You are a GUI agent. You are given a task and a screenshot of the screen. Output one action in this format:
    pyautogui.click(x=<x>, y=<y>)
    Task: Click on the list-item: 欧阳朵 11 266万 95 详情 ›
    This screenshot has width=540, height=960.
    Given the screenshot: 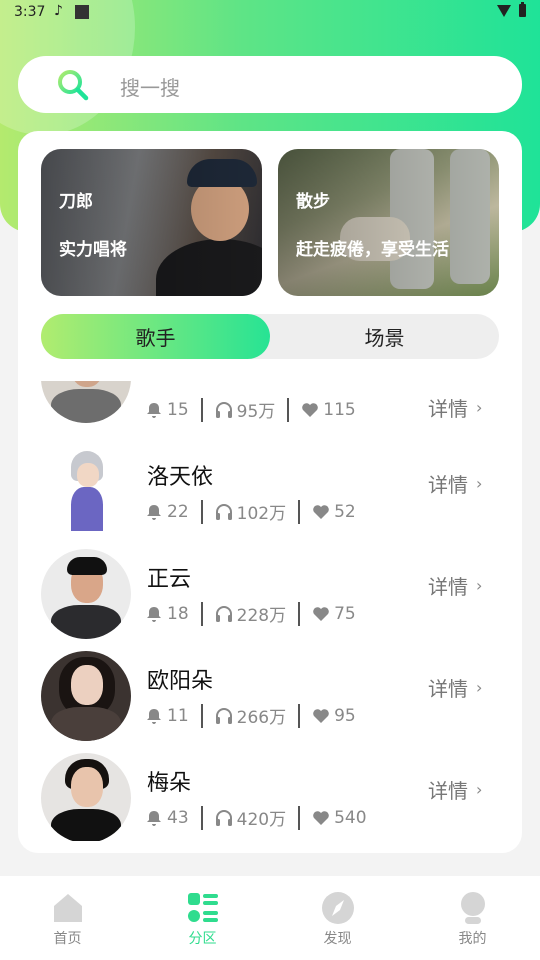 What is the action you would take?
    pyautogui.click(x=270, y=702)
    